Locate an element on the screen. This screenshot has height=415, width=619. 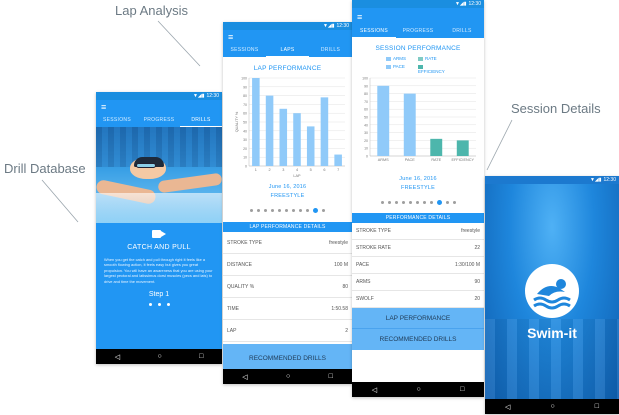
signal-icon: ▼◢▮ is located at coordinates (198, 96).